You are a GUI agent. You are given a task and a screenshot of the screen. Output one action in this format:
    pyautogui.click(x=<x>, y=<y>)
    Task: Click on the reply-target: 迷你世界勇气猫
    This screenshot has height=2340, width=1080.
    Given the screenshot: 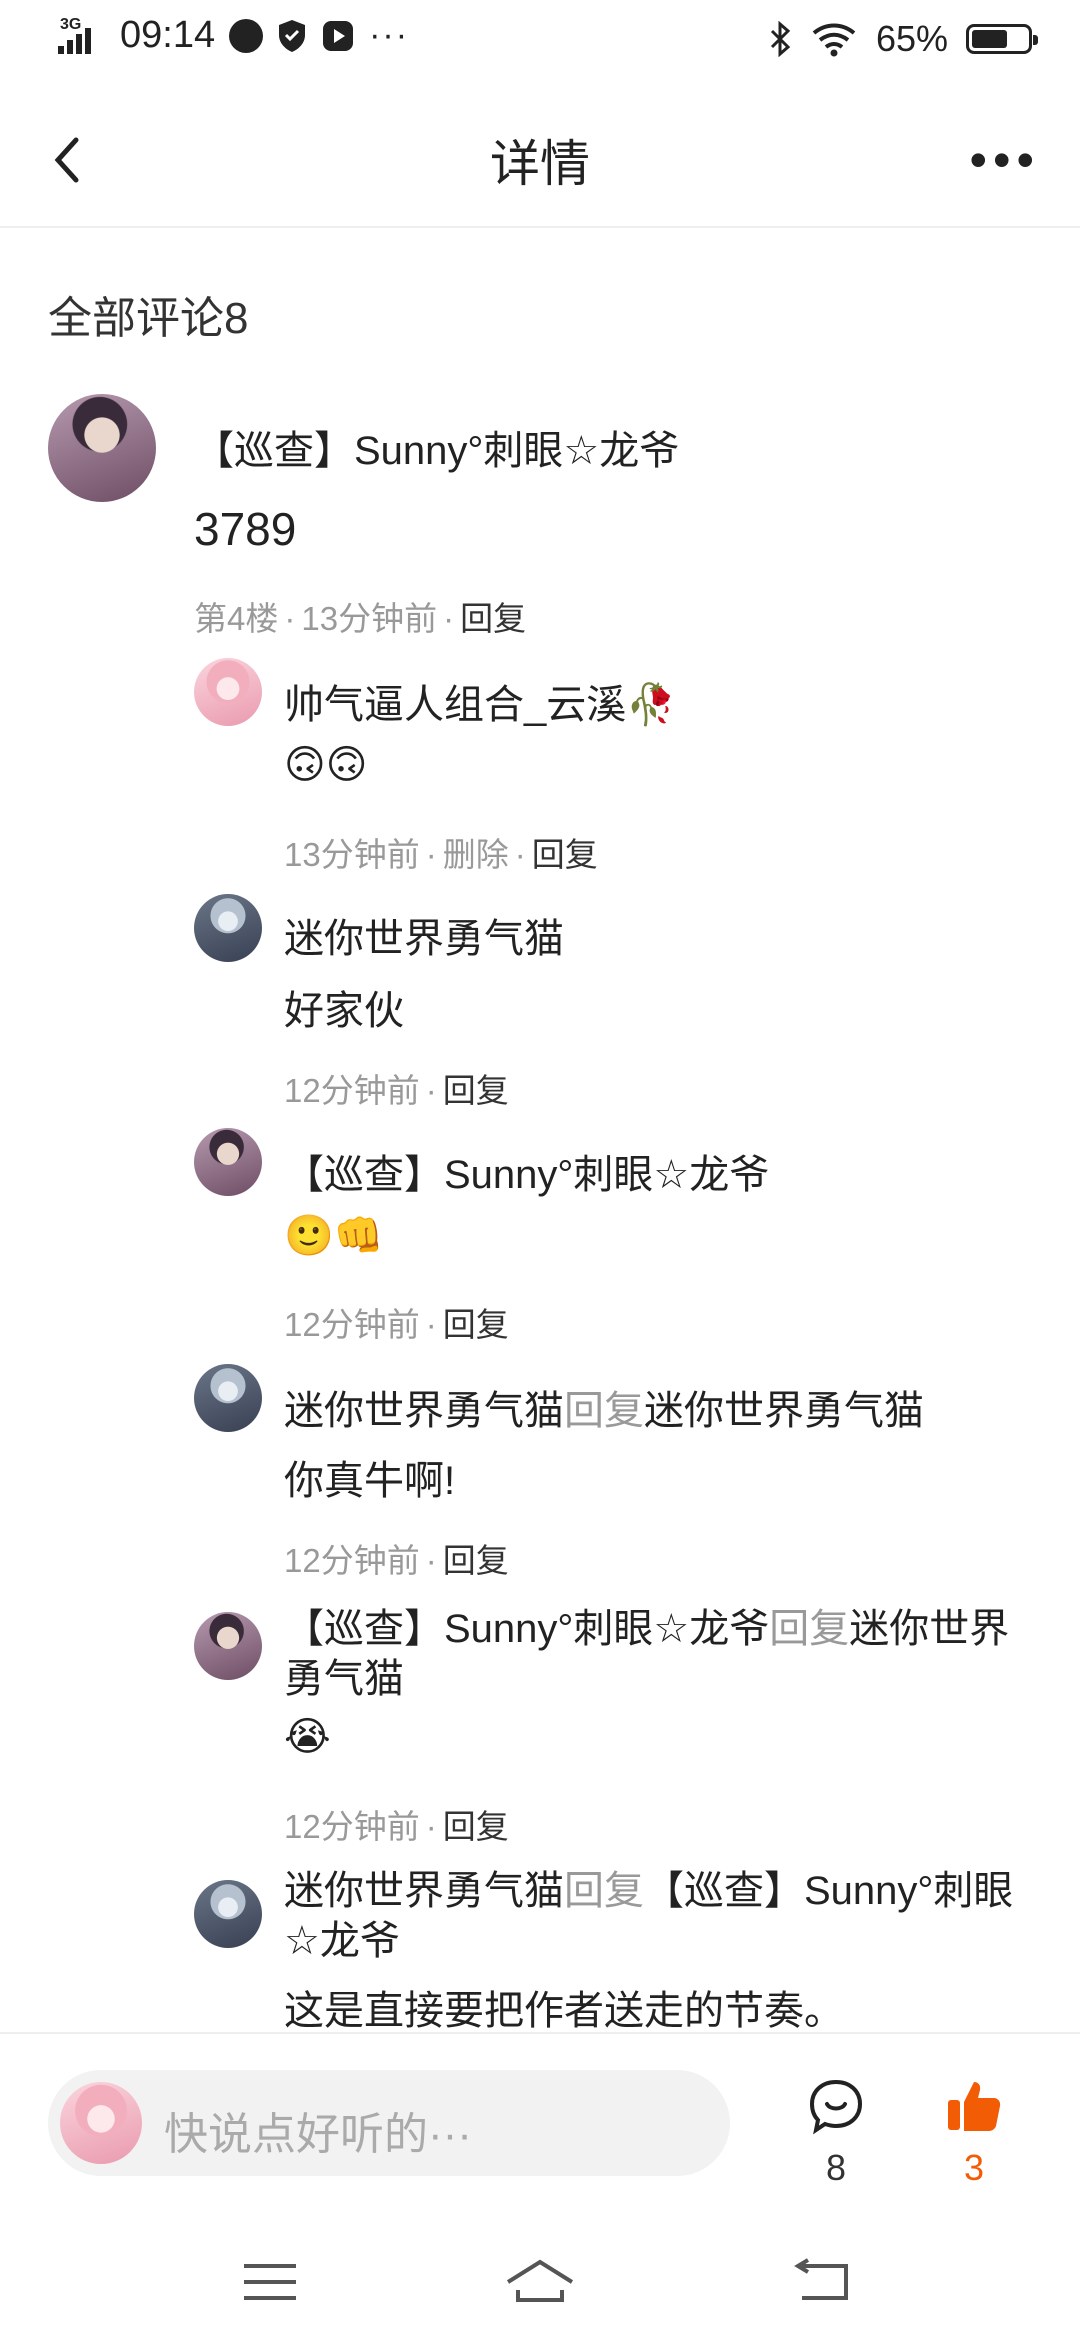 What is the action you would take?
    pyautogui.click(x=784, y=1411)
    